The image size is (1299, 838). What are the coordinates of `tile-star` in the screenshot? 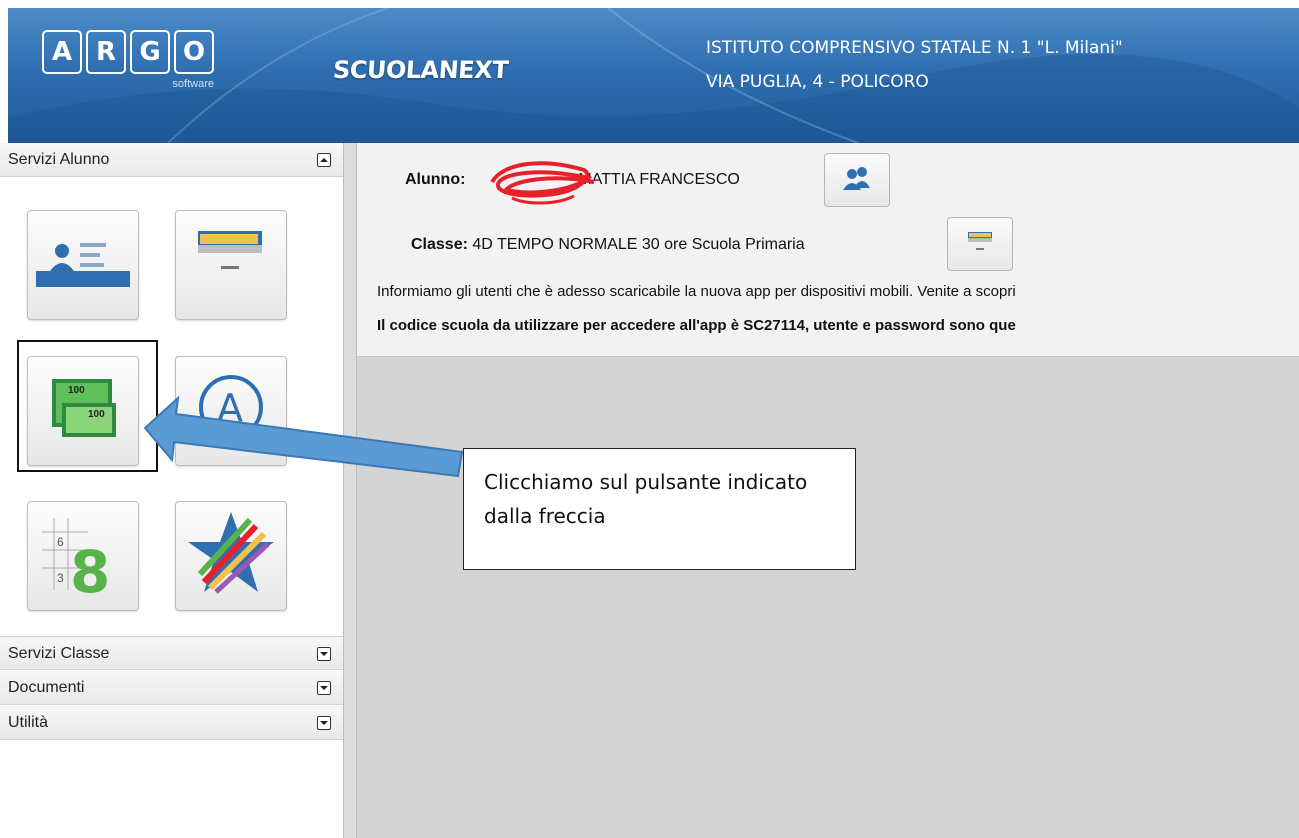 It's located at (231, 556).